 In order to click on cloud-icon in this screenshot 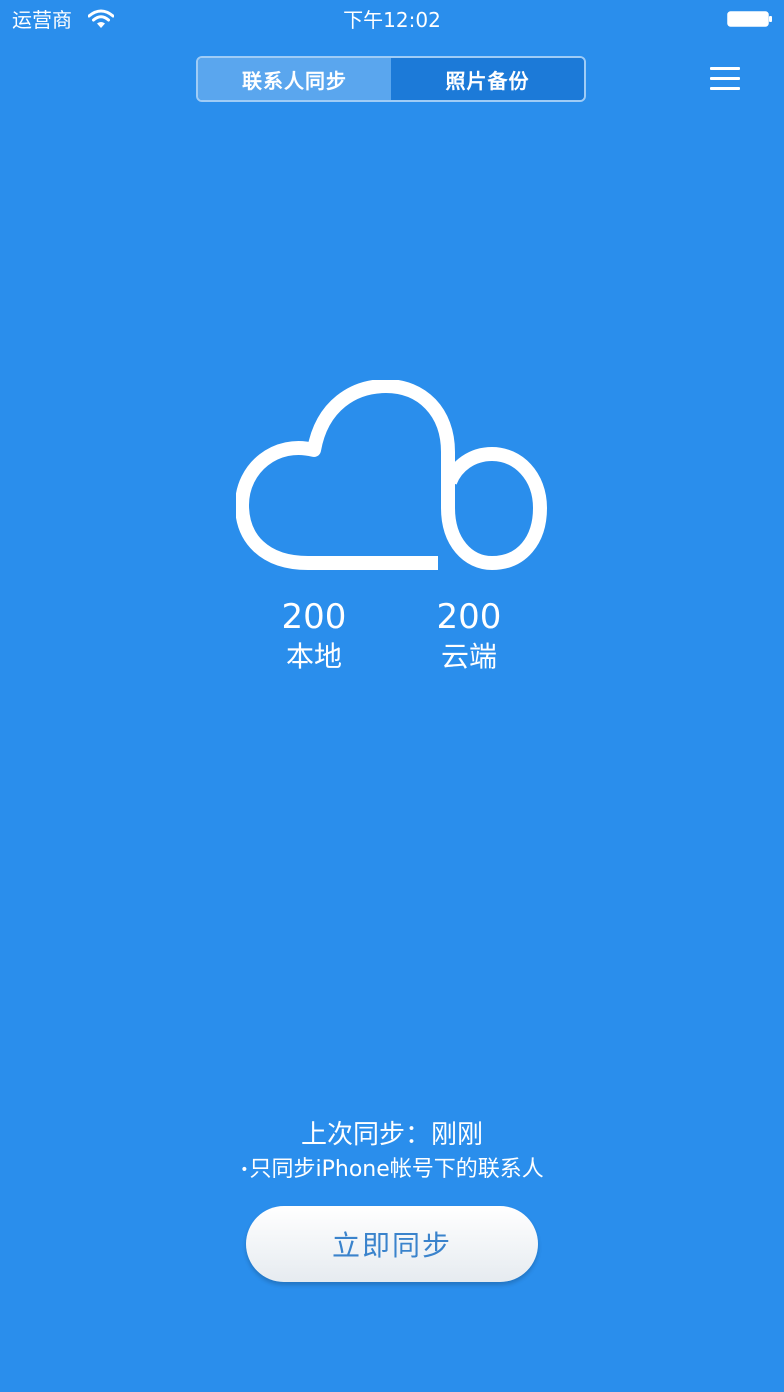, I will do `click(391, 475)`.